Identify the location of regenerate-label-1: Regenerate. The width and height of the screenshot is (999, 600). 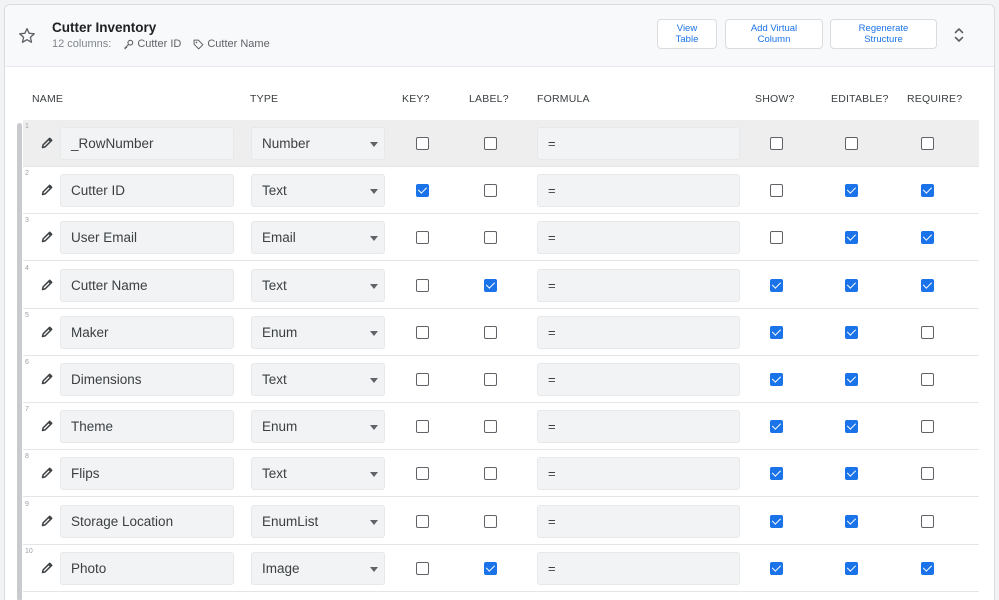
(883, 28).